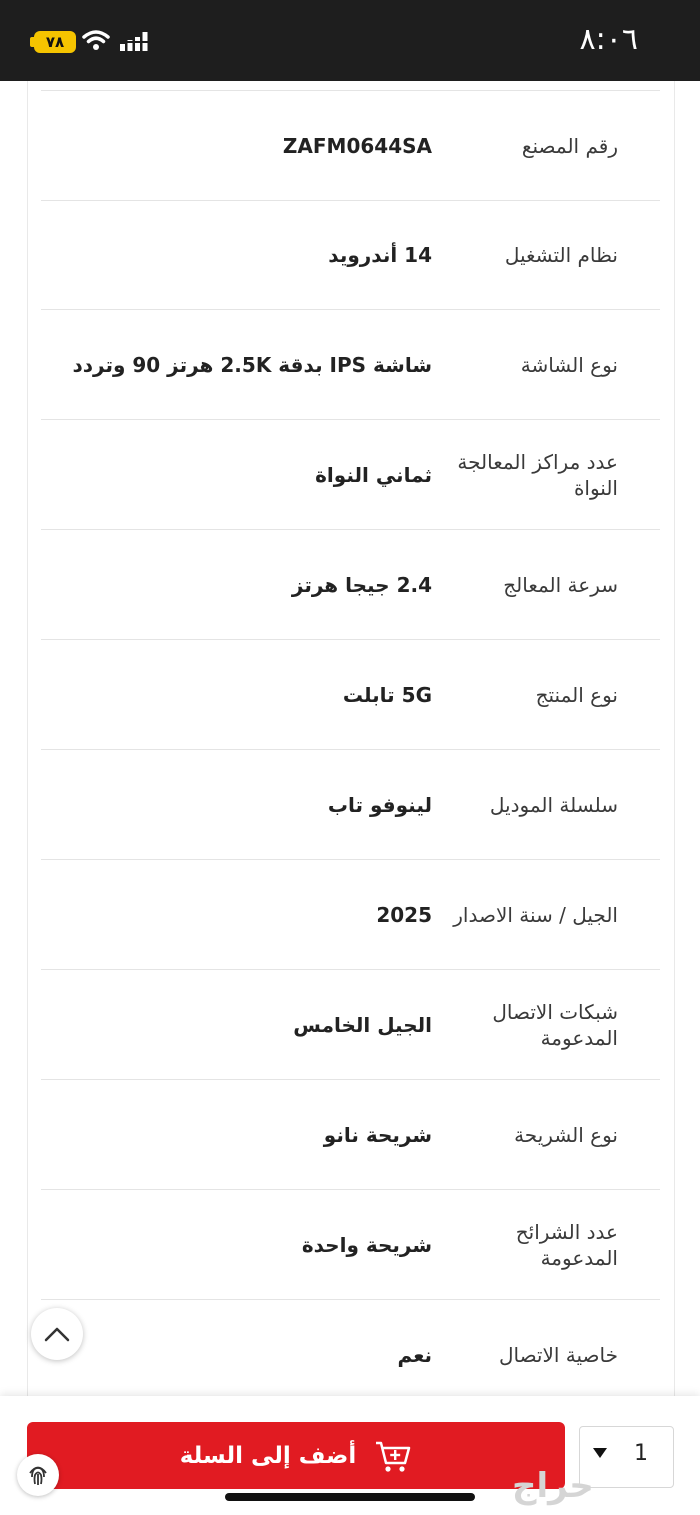 Image resolution: width=700 pixels, height=1515 pixels. Describe the element at coordinates (96, 40) in the screenshot. I see `wifi-icon` at that location.